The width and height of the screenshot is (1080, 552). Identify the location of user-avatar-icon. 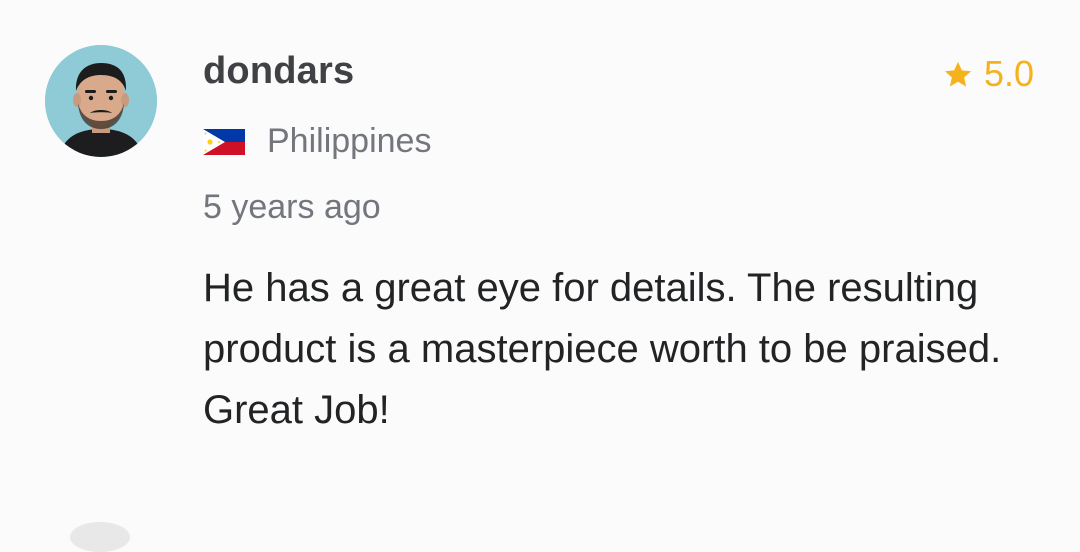
(101, 101).